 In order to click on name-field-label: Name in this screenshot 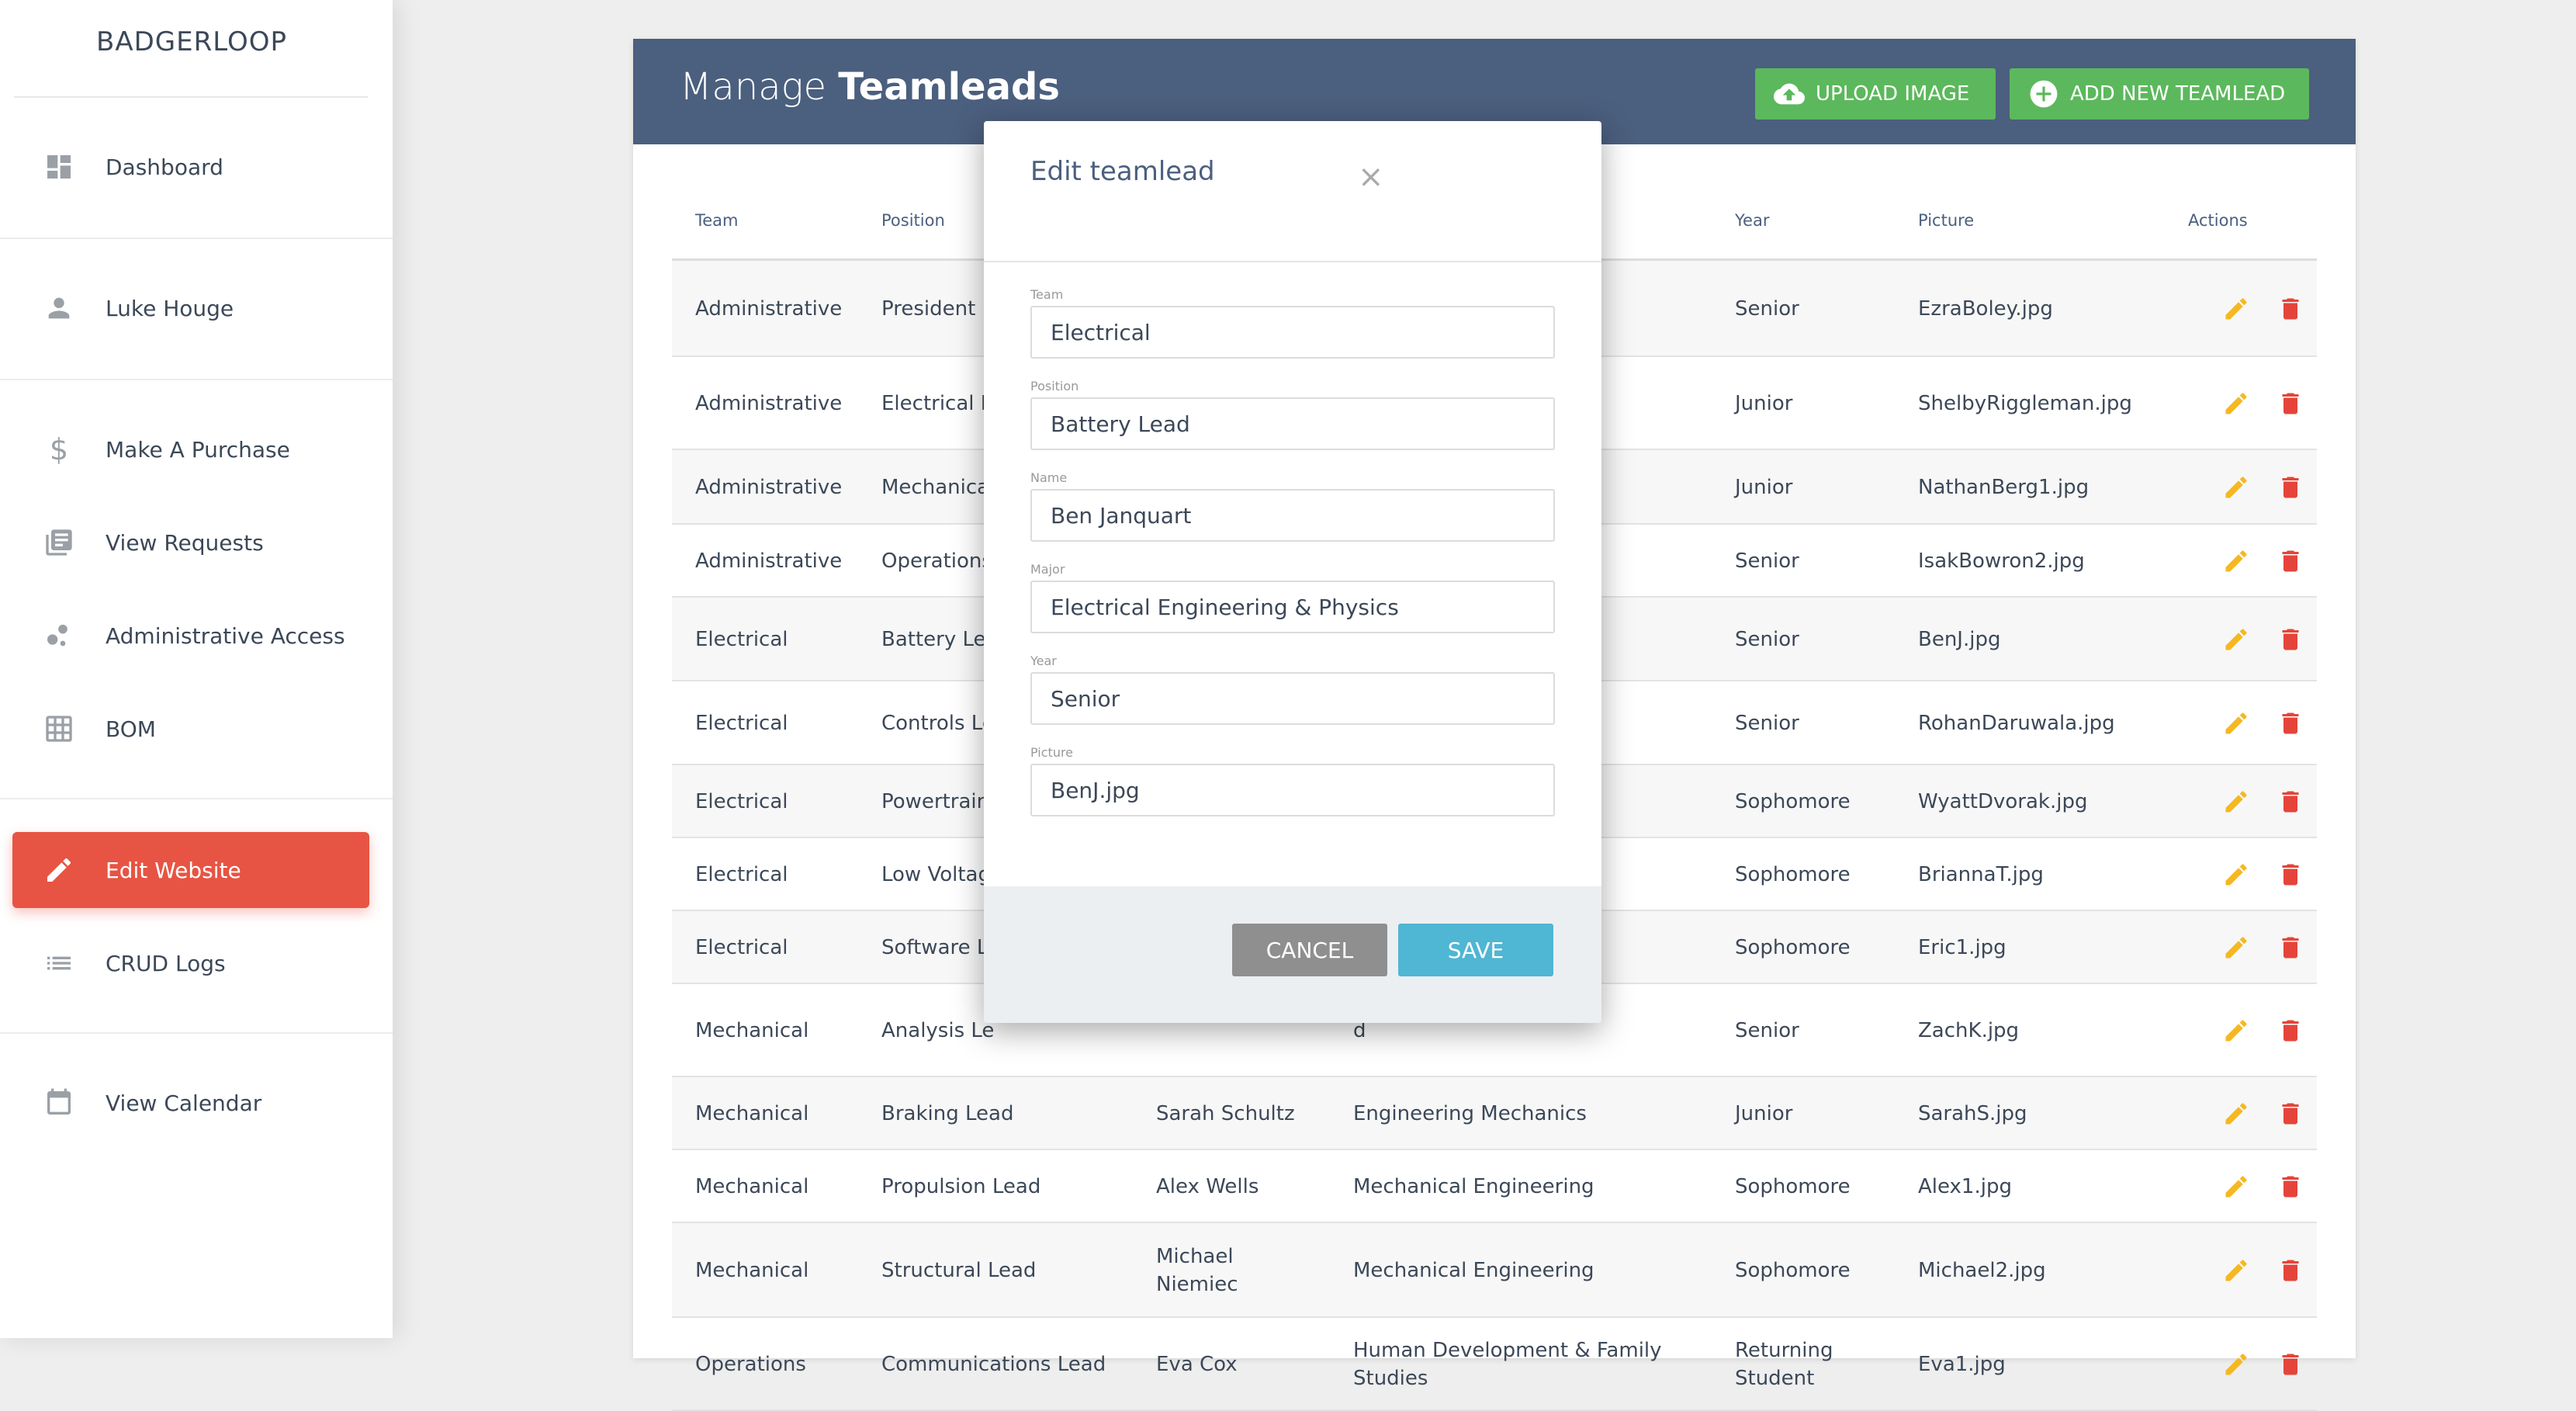, I will do `click(1049, 478)`.